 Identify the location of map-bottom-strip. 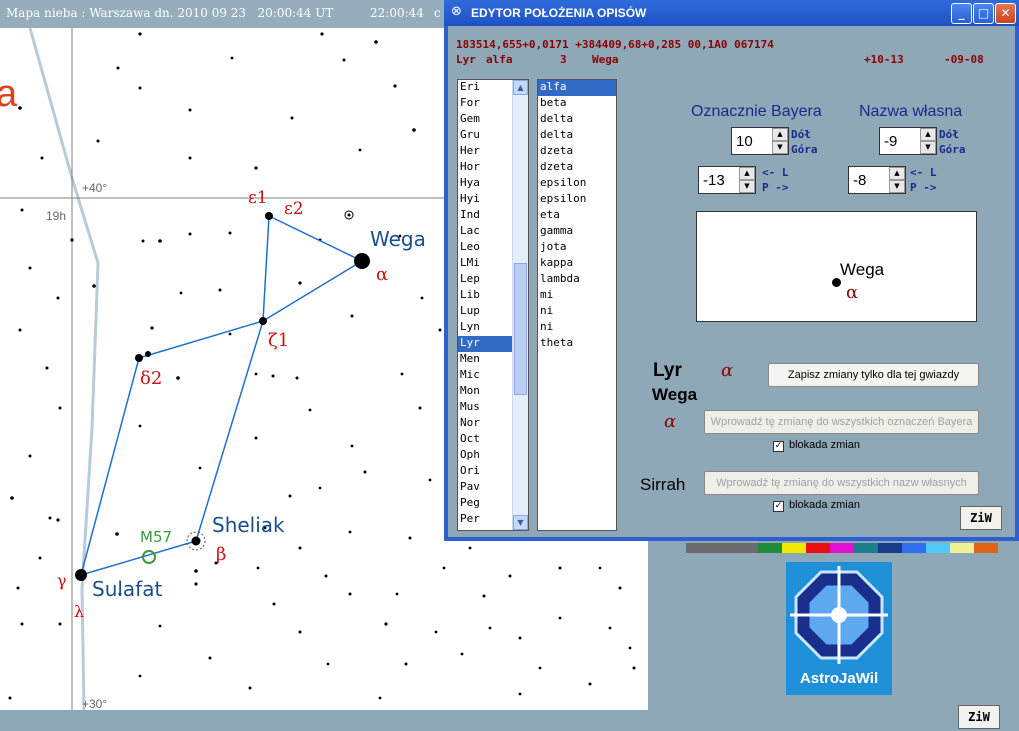
(324, 720).